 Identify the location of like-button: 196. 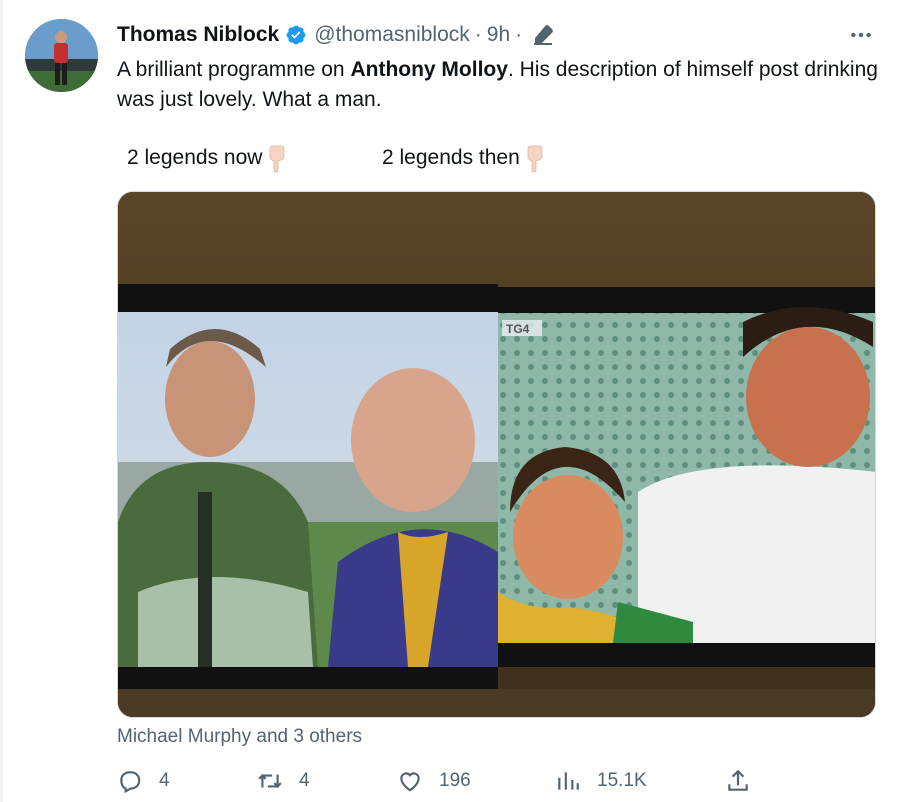
(434, 781).